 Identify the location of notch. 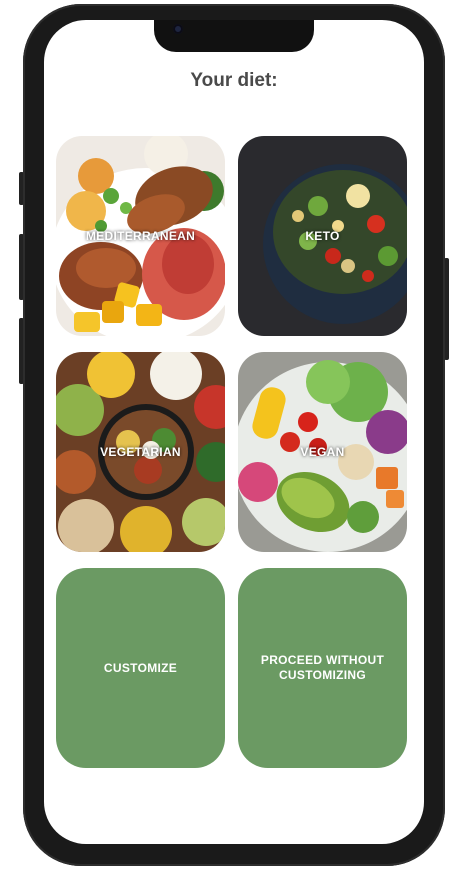
(234, 36).